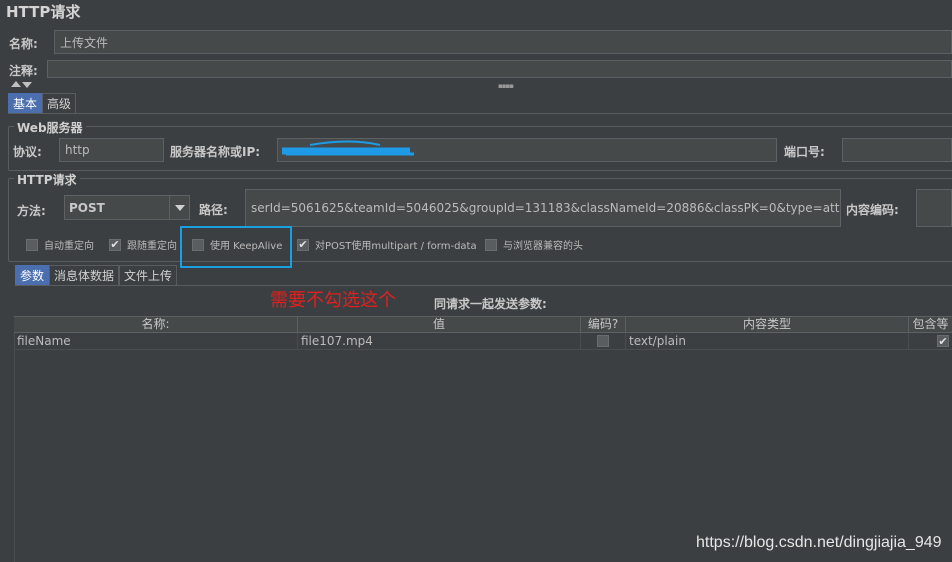  What do you see at coordinates (47, 179) in the screenshot?
I see `http-request-title: HTTP请求` at bounding box center [47, 179].